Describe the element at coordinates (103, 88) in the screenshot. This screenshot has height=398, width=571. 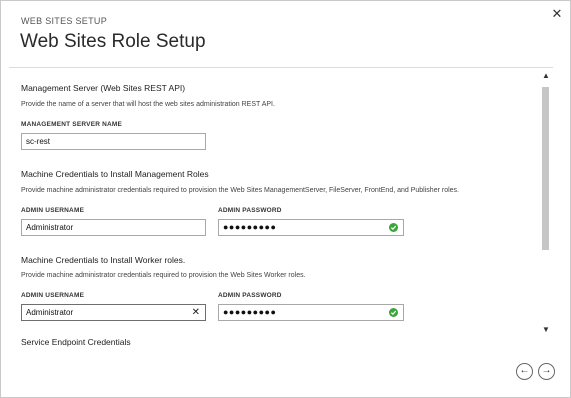
I see `management-server-title: Management Server (Web Sites REST API)` at that location.